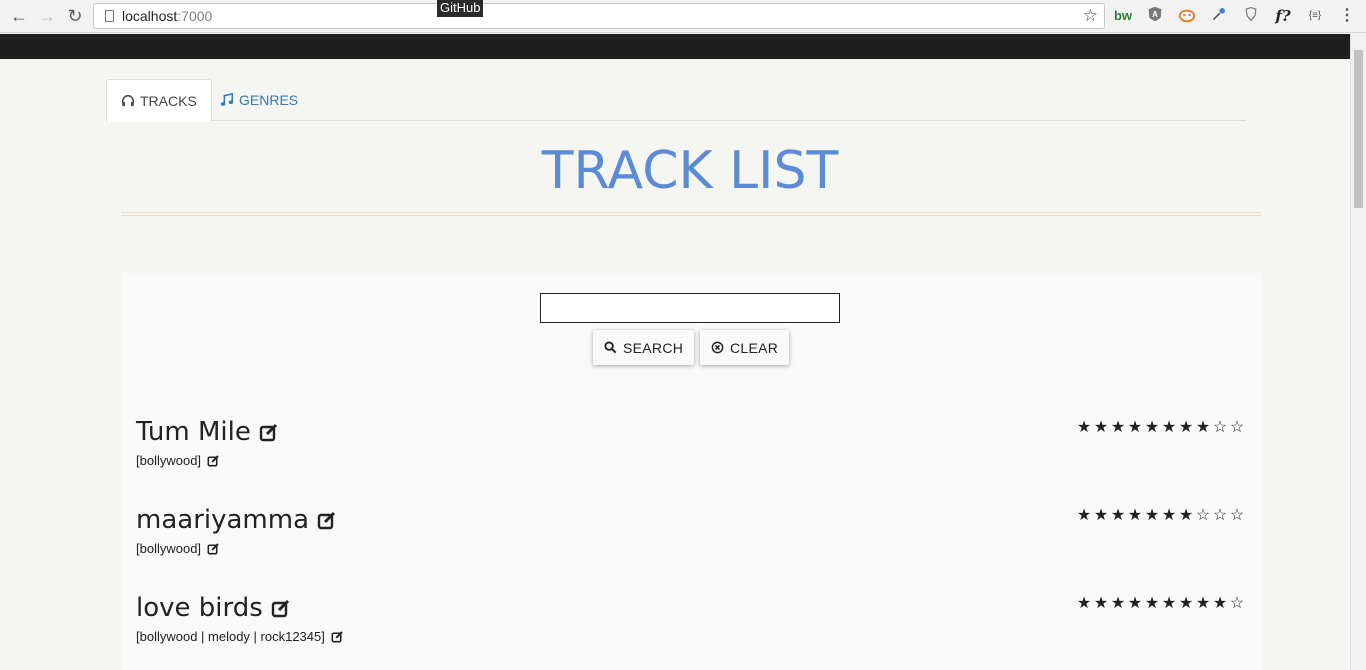 The width and height of the screenshot is (1366, 670). What do you see at coordinates (1283, 16) in the screenshot?
I see `extension-f-icon: f?` at bounding box center [1283, 16].